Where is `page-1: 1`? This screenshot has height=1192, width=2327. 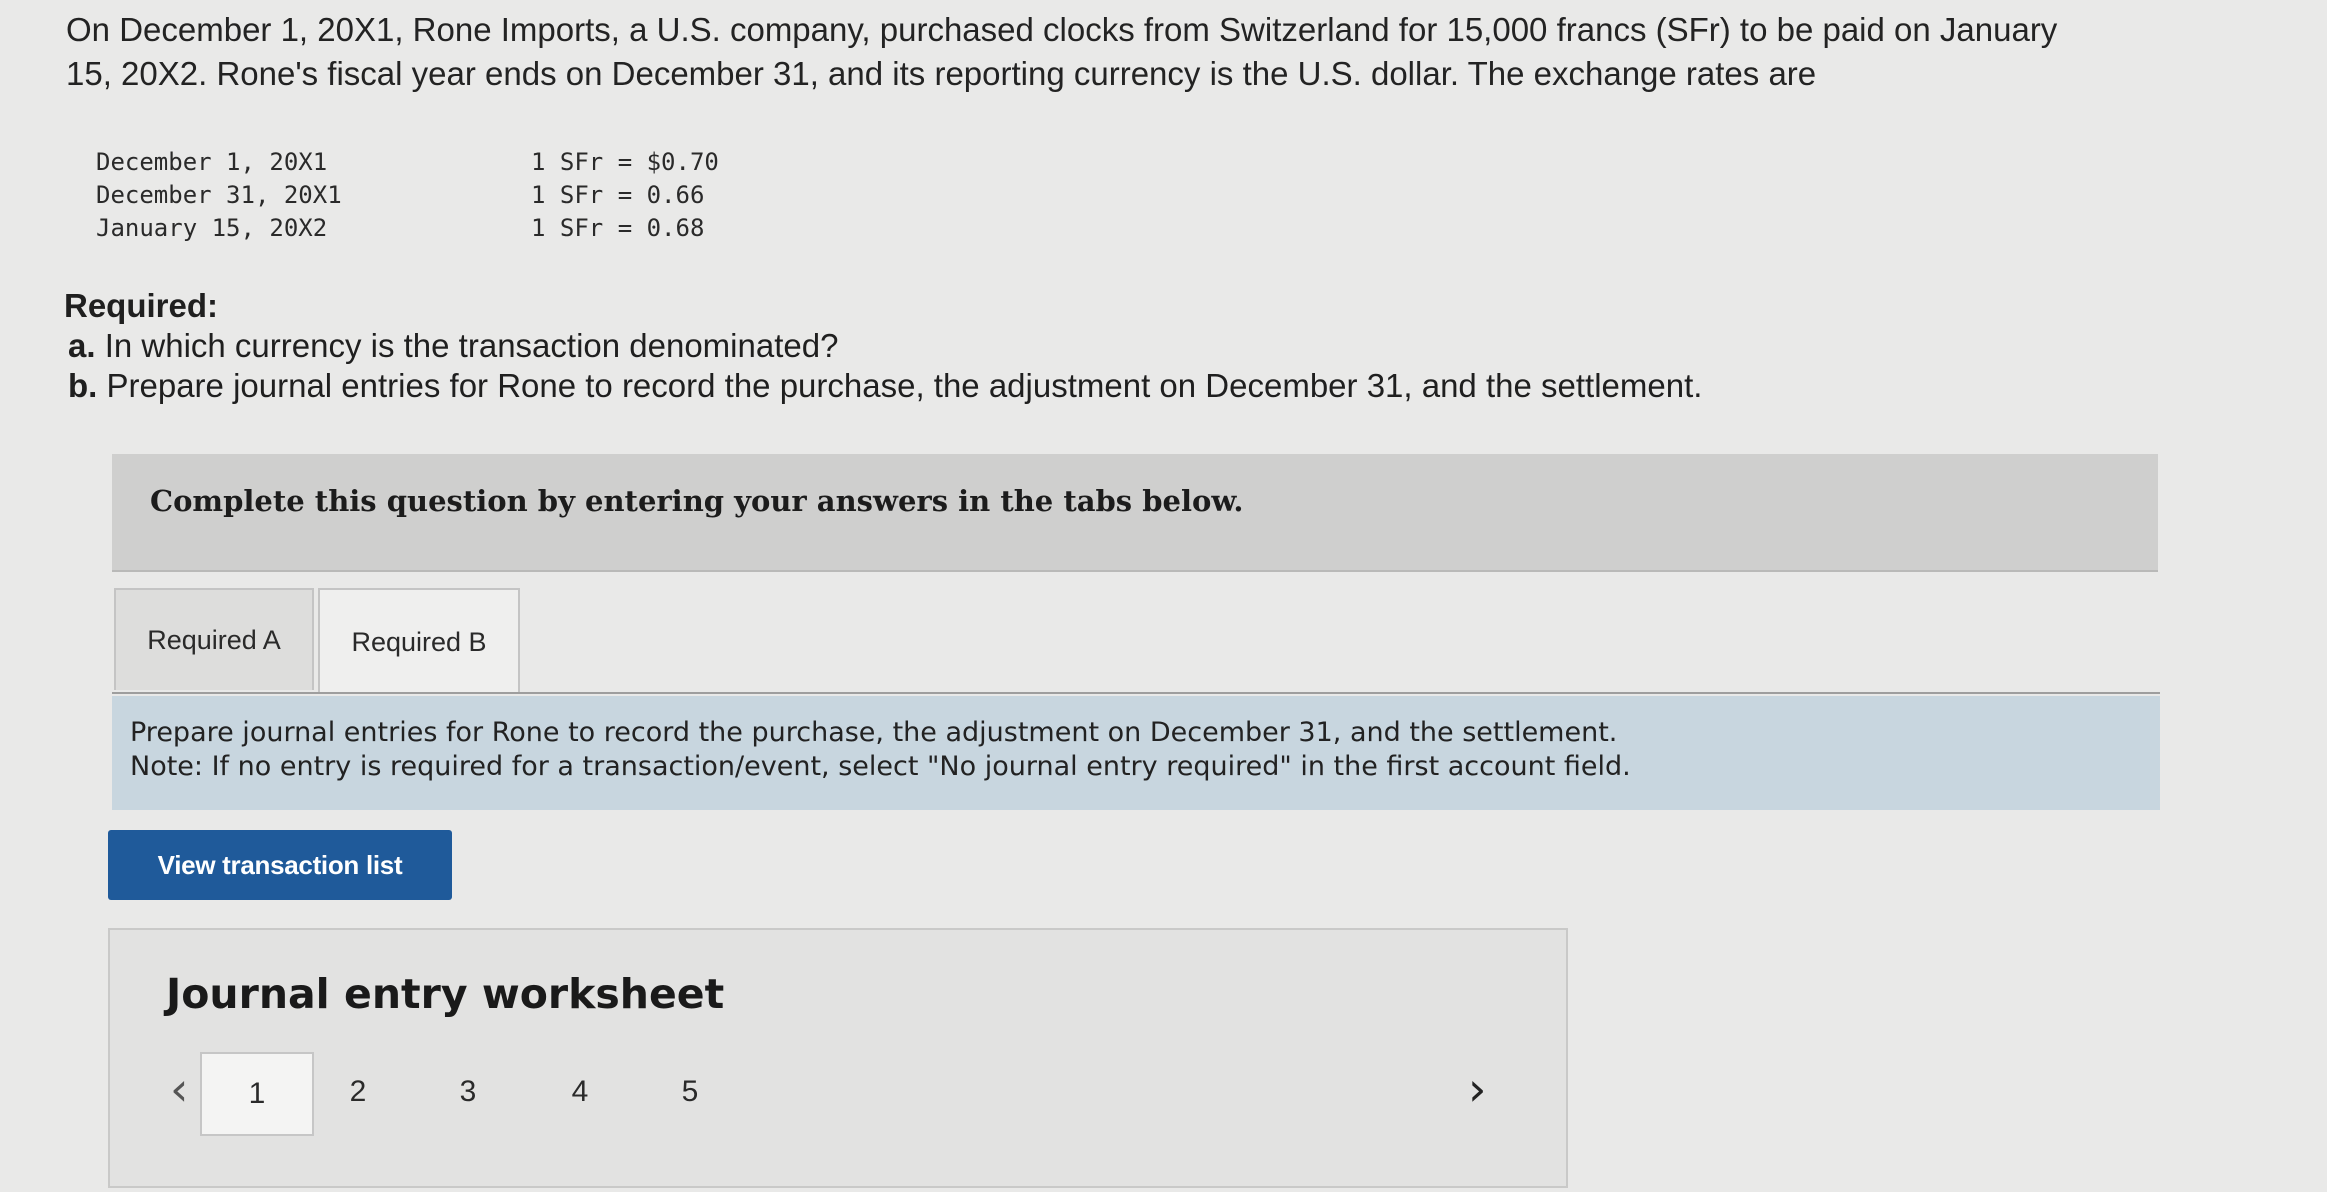 page-1: 1 is located at coordinates (257, 1094).